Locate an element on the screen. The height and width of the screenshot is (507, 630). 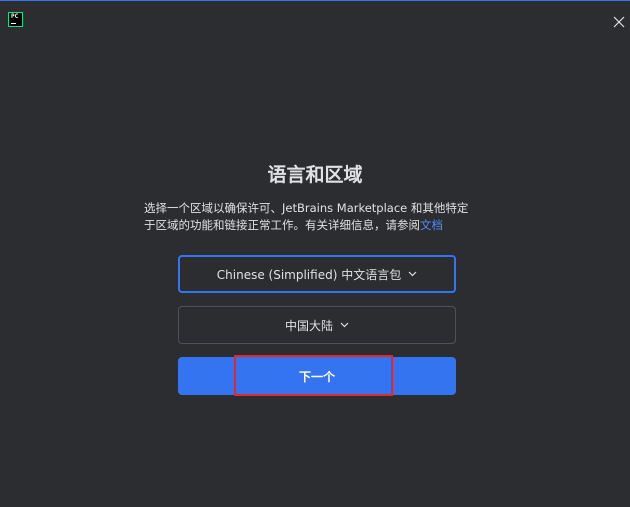
close-icon is located at coordinates (619, 22).